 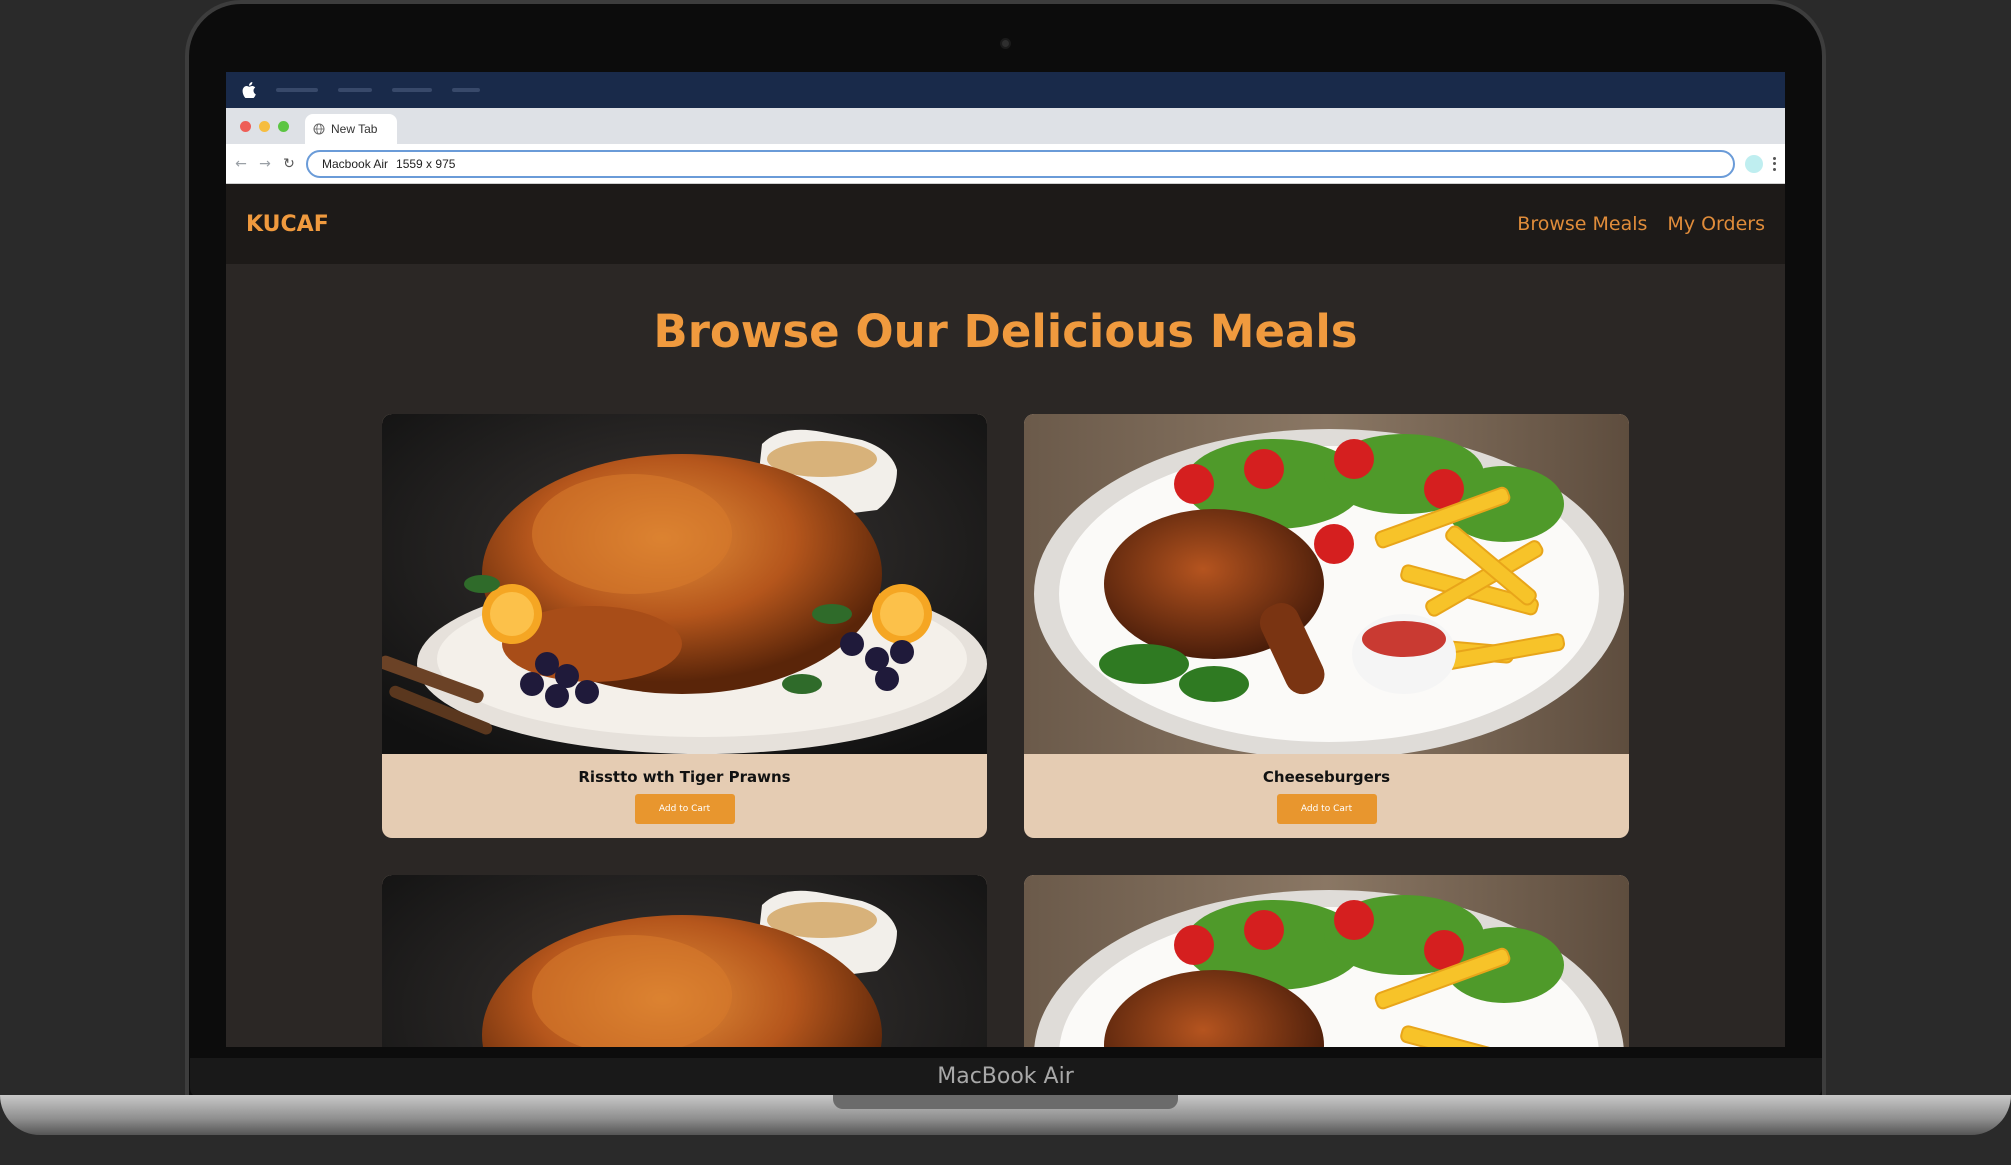 I want to click on os-menubar, so click(x=1005, y=90).